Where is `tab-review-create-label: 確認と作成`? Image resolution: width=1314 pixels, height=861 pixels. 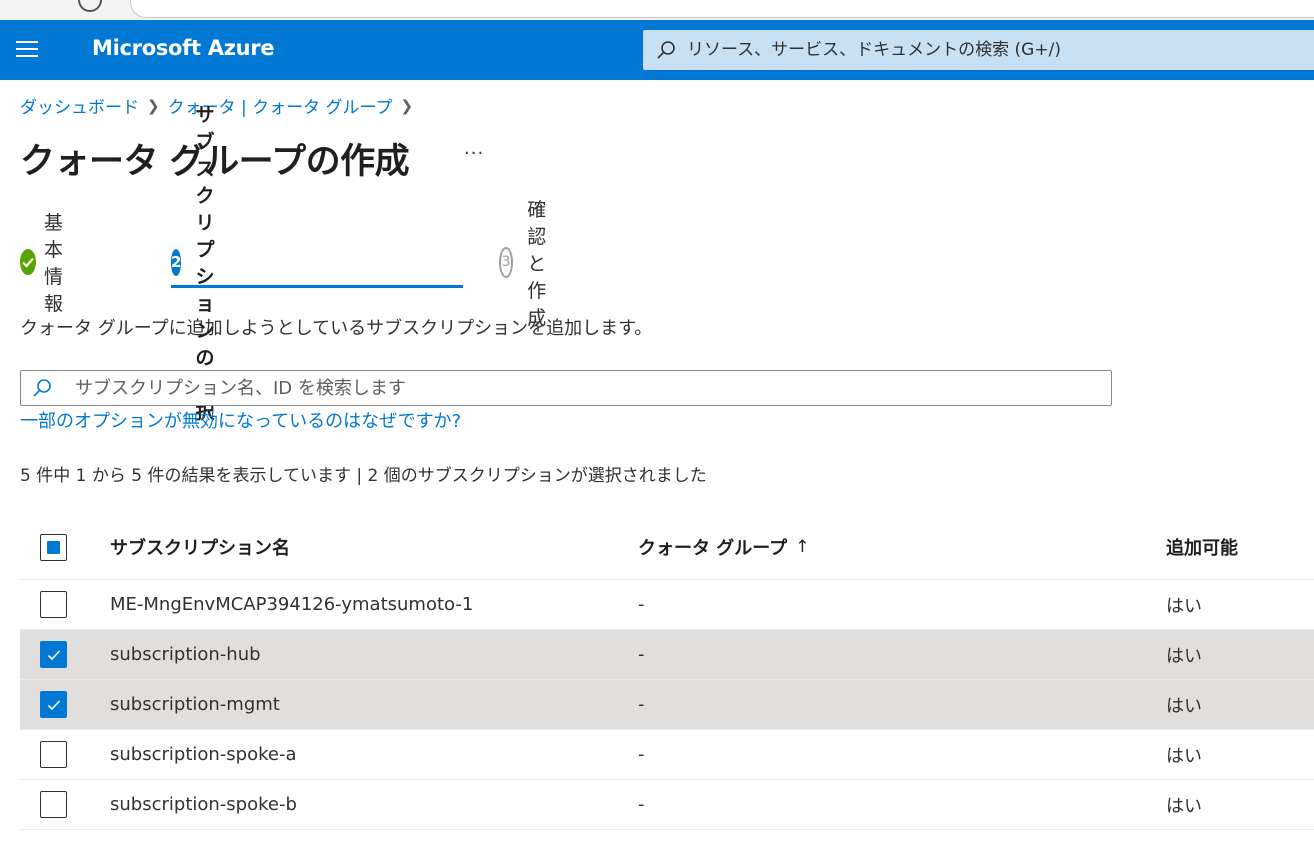 tab-review-create-label: 確認と作成 is located at coordinates (537, 263).